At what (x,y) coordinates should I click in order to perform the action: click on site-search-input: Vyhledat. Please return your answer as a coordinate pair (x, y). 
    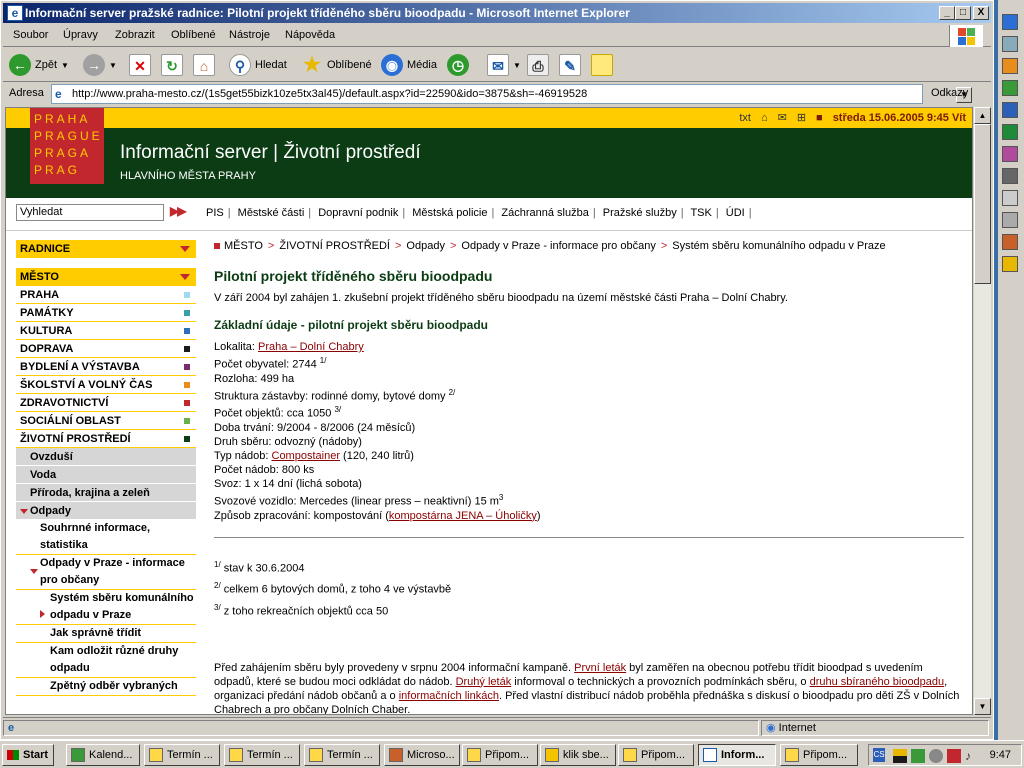
    Looking at the image, I should click on (90, 212).